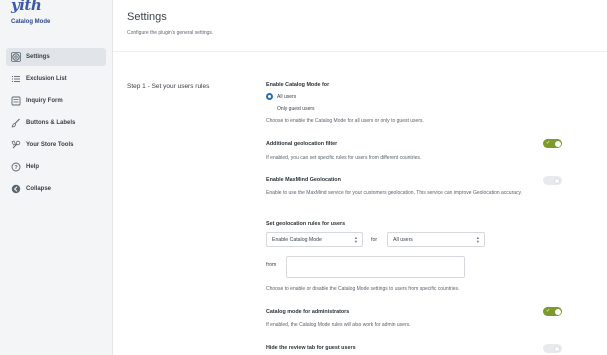 The image size is (607, 355). I want to click on sidebar-item-store-tools: Your Store Tools, so click(56, 145).